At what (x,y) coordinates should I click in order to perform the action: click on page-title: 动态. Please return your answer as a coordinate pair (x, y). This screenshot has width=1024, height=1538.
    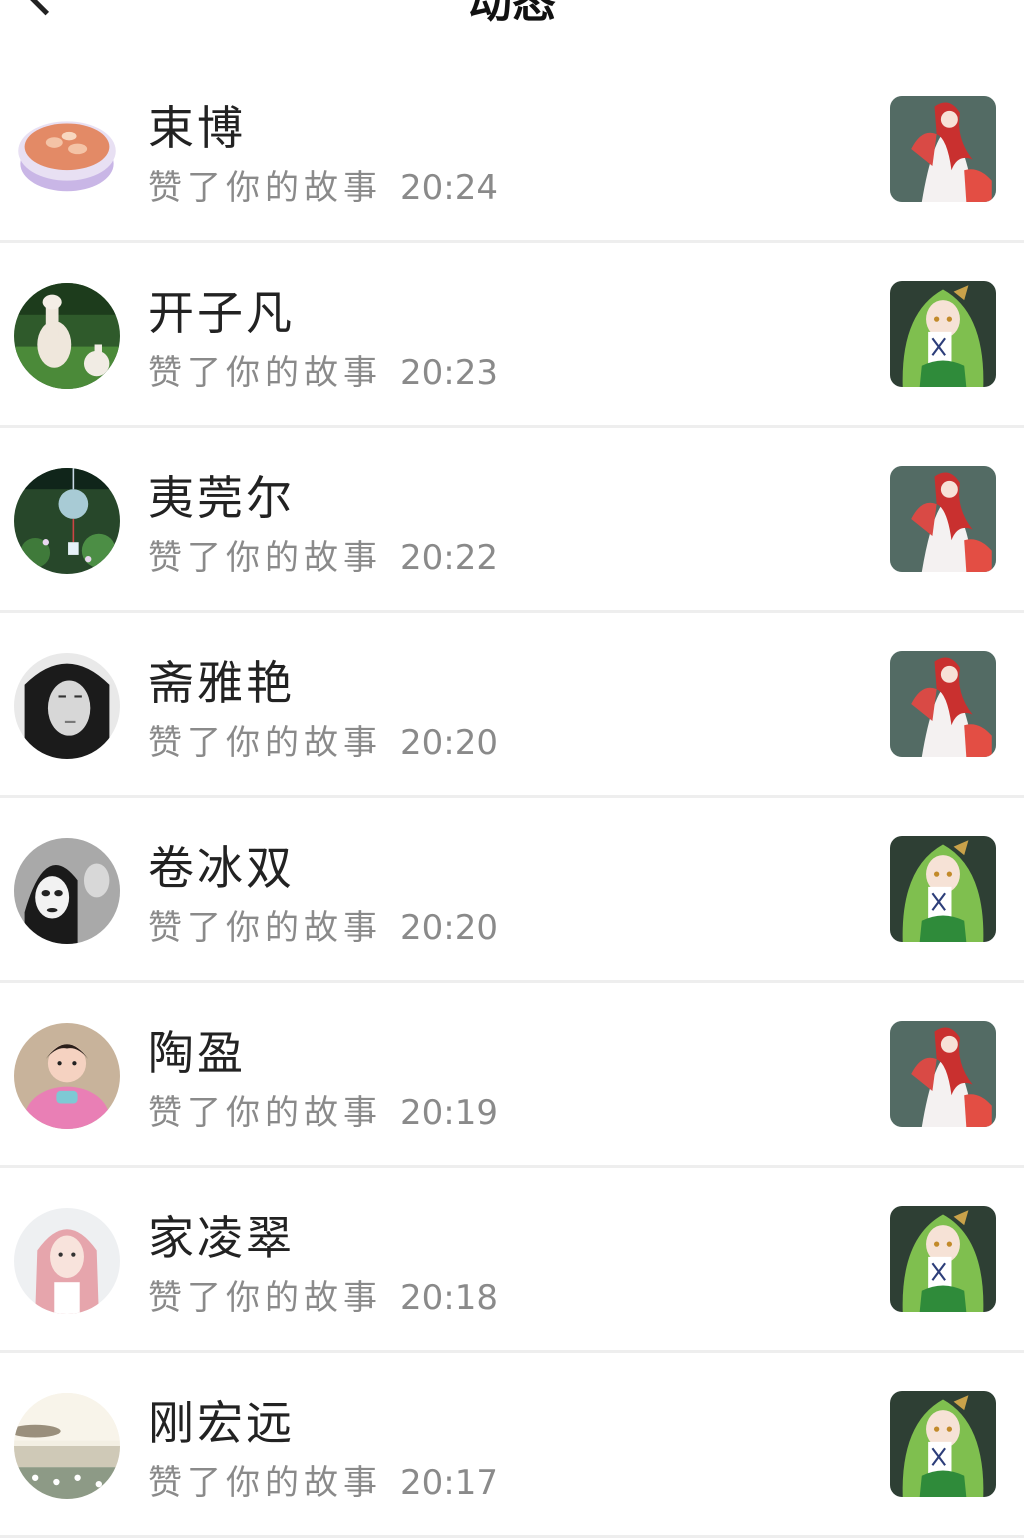
    Looking at the image, I should click on (512, 14).